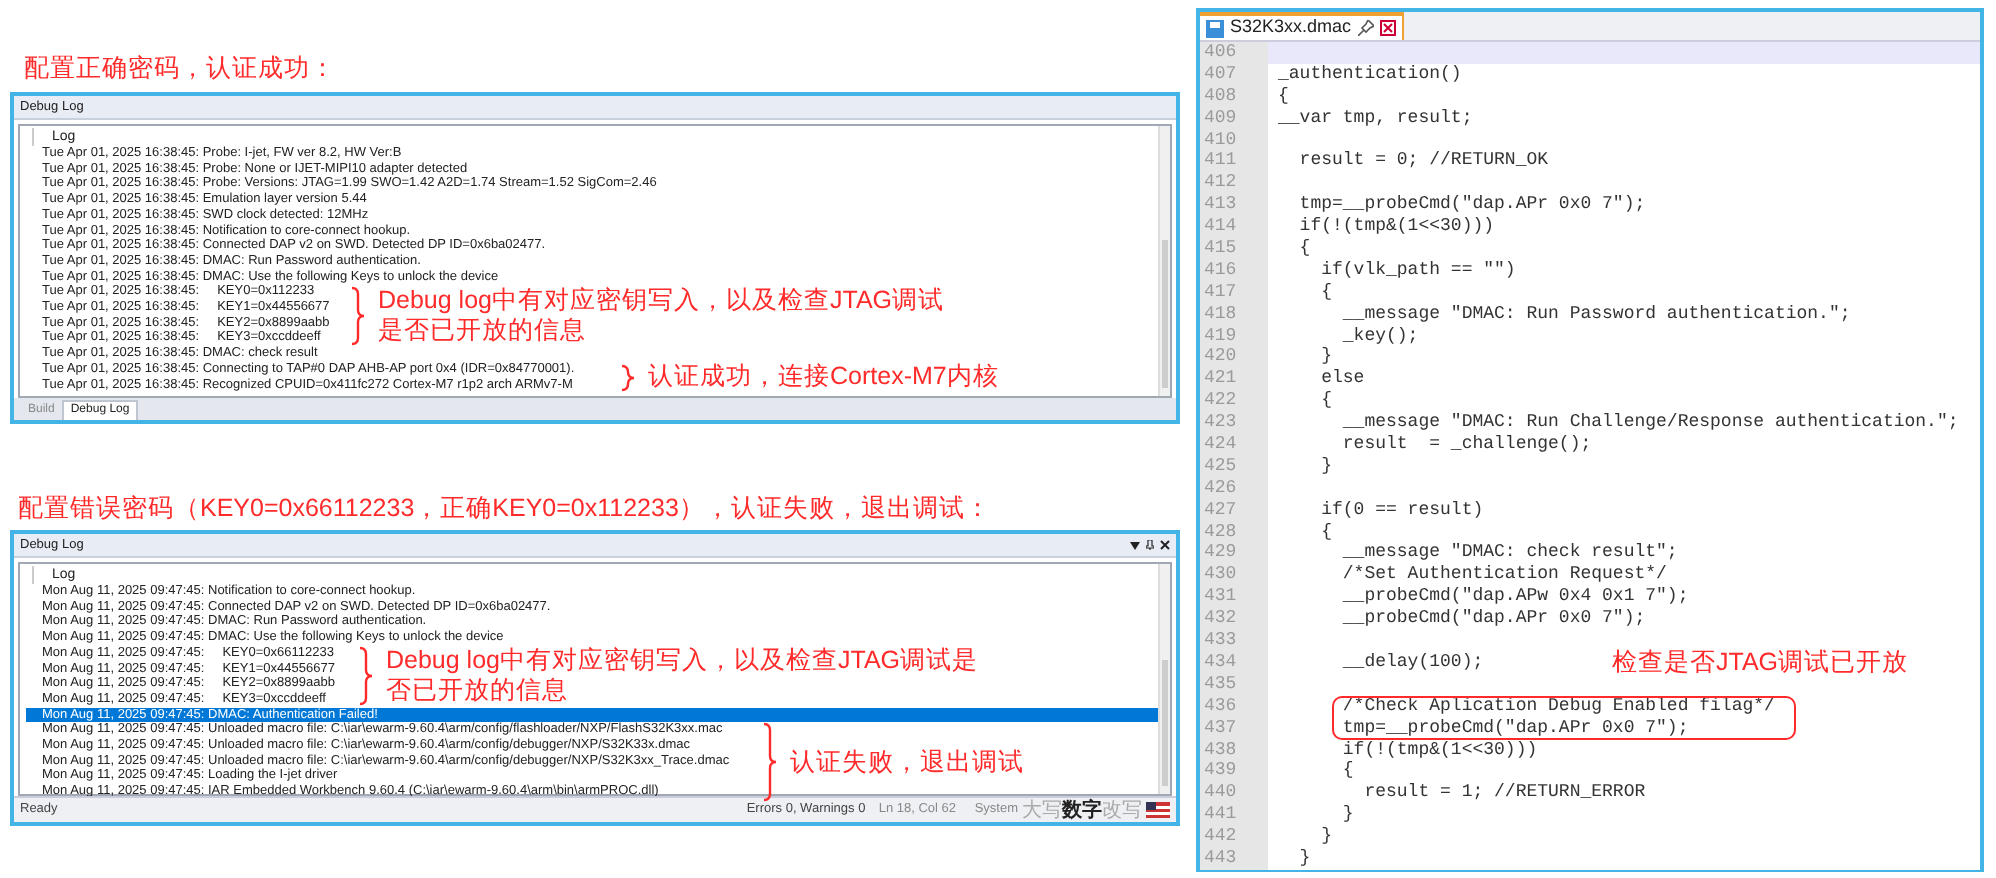  I want to click on line-number: 440, so click(1234, 793).